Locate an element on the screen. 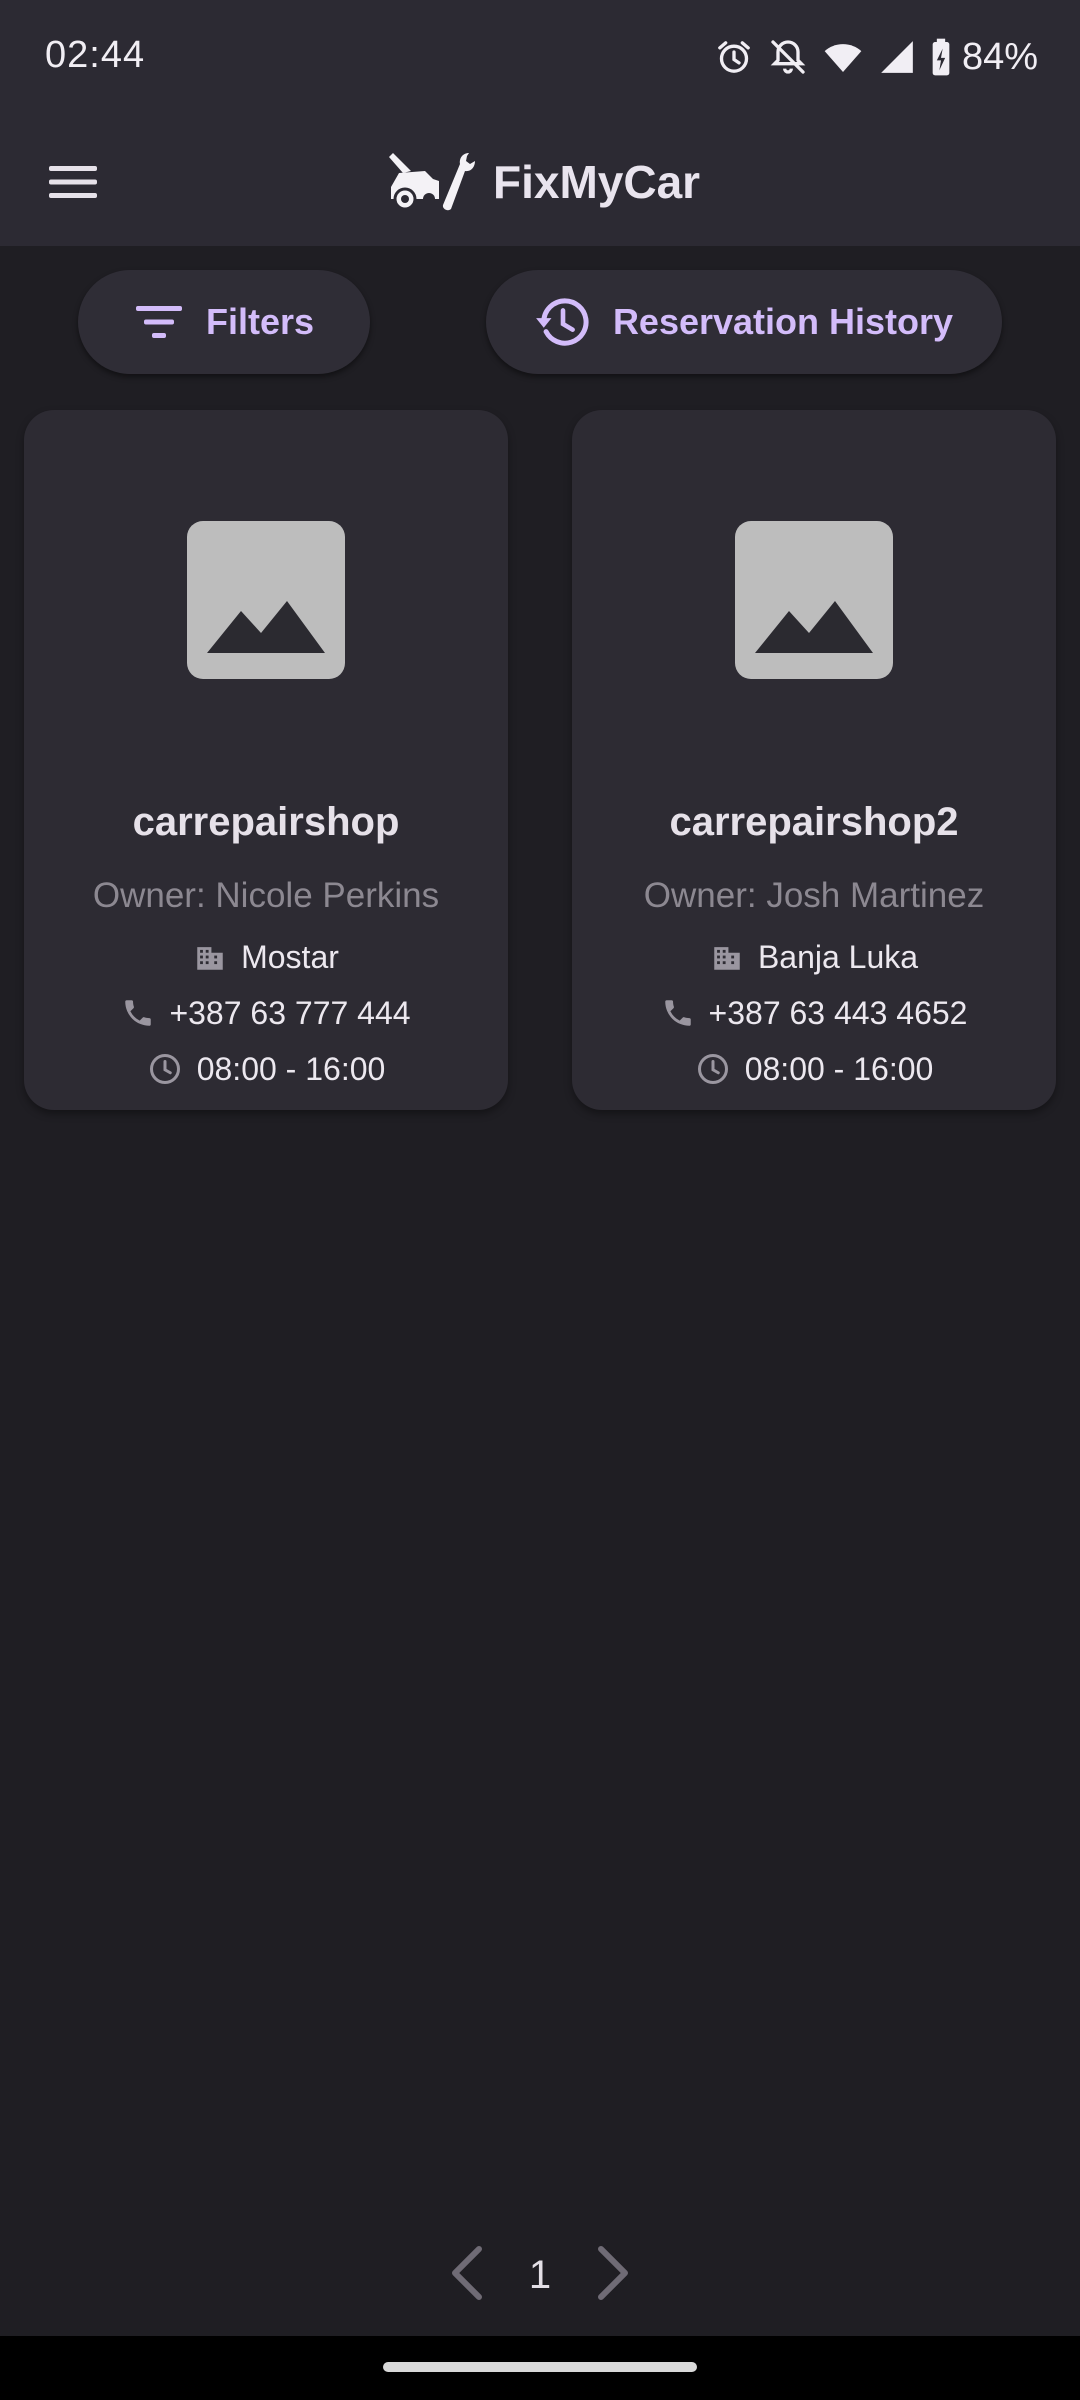 This screenshot has width=1080, height=2400. app-bar: FixMyCar is located at coordinates (540, 182).